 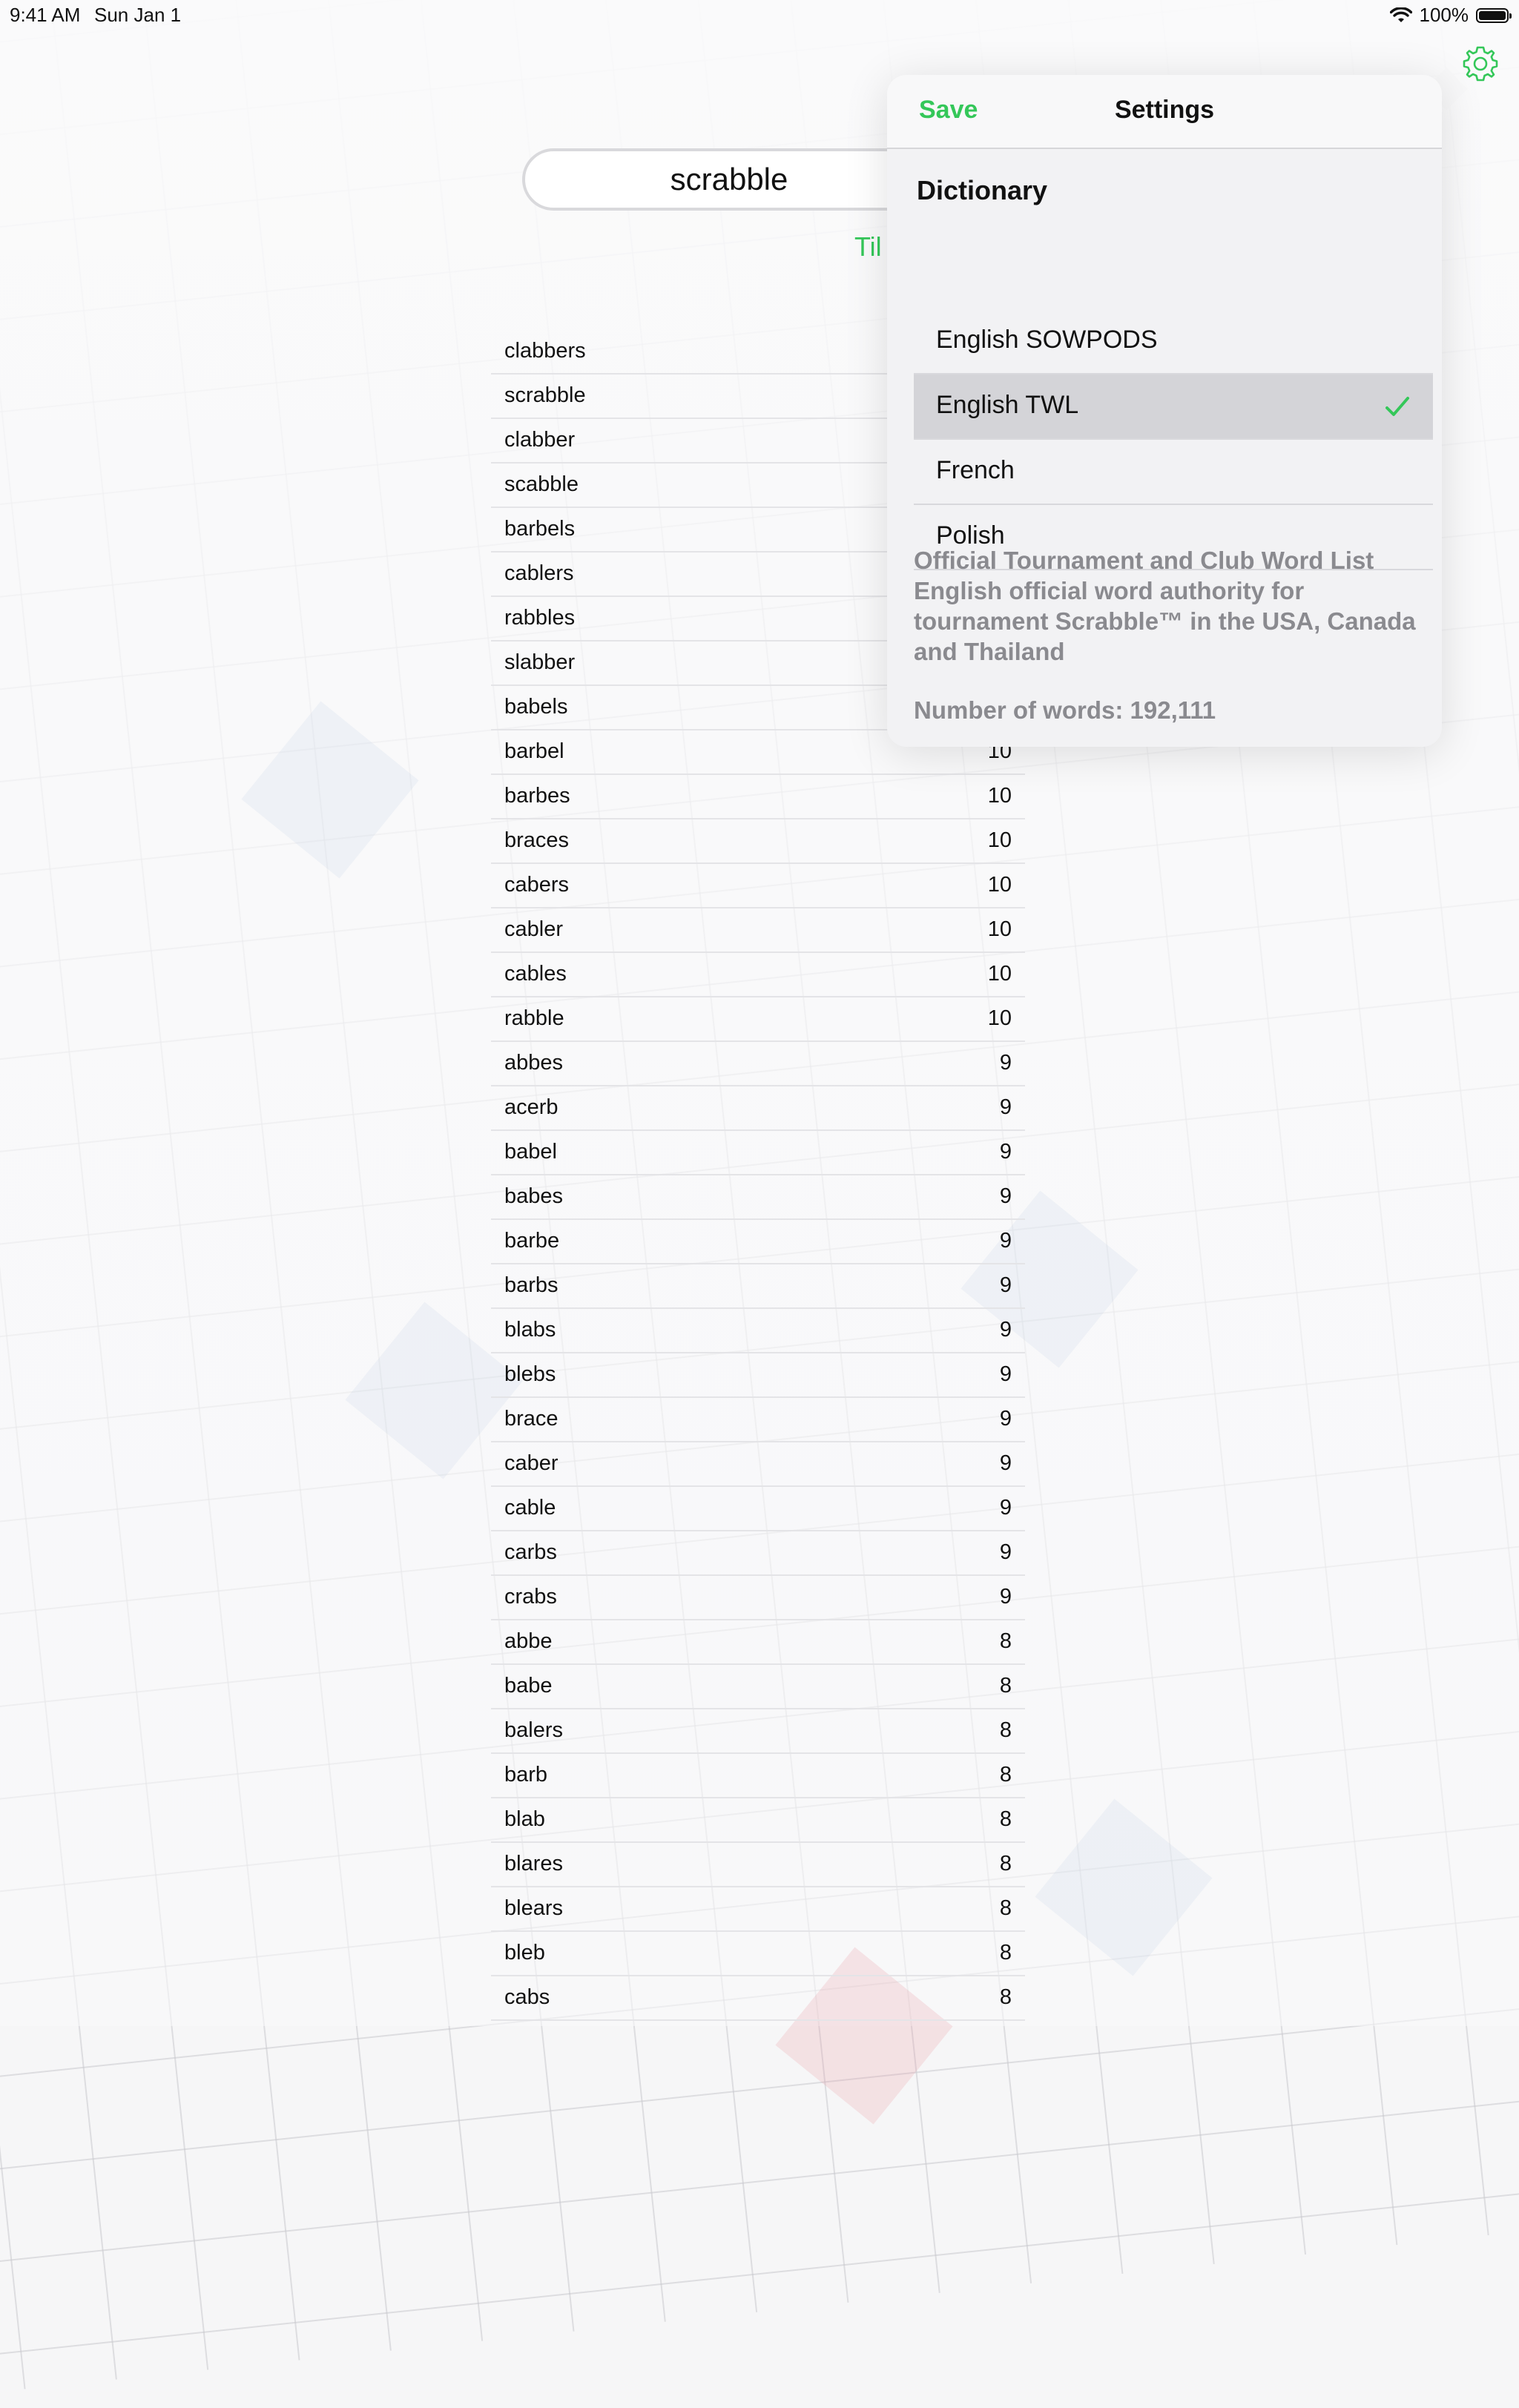 I want to click on word-text: blebs, so click(x=530, y=1374).